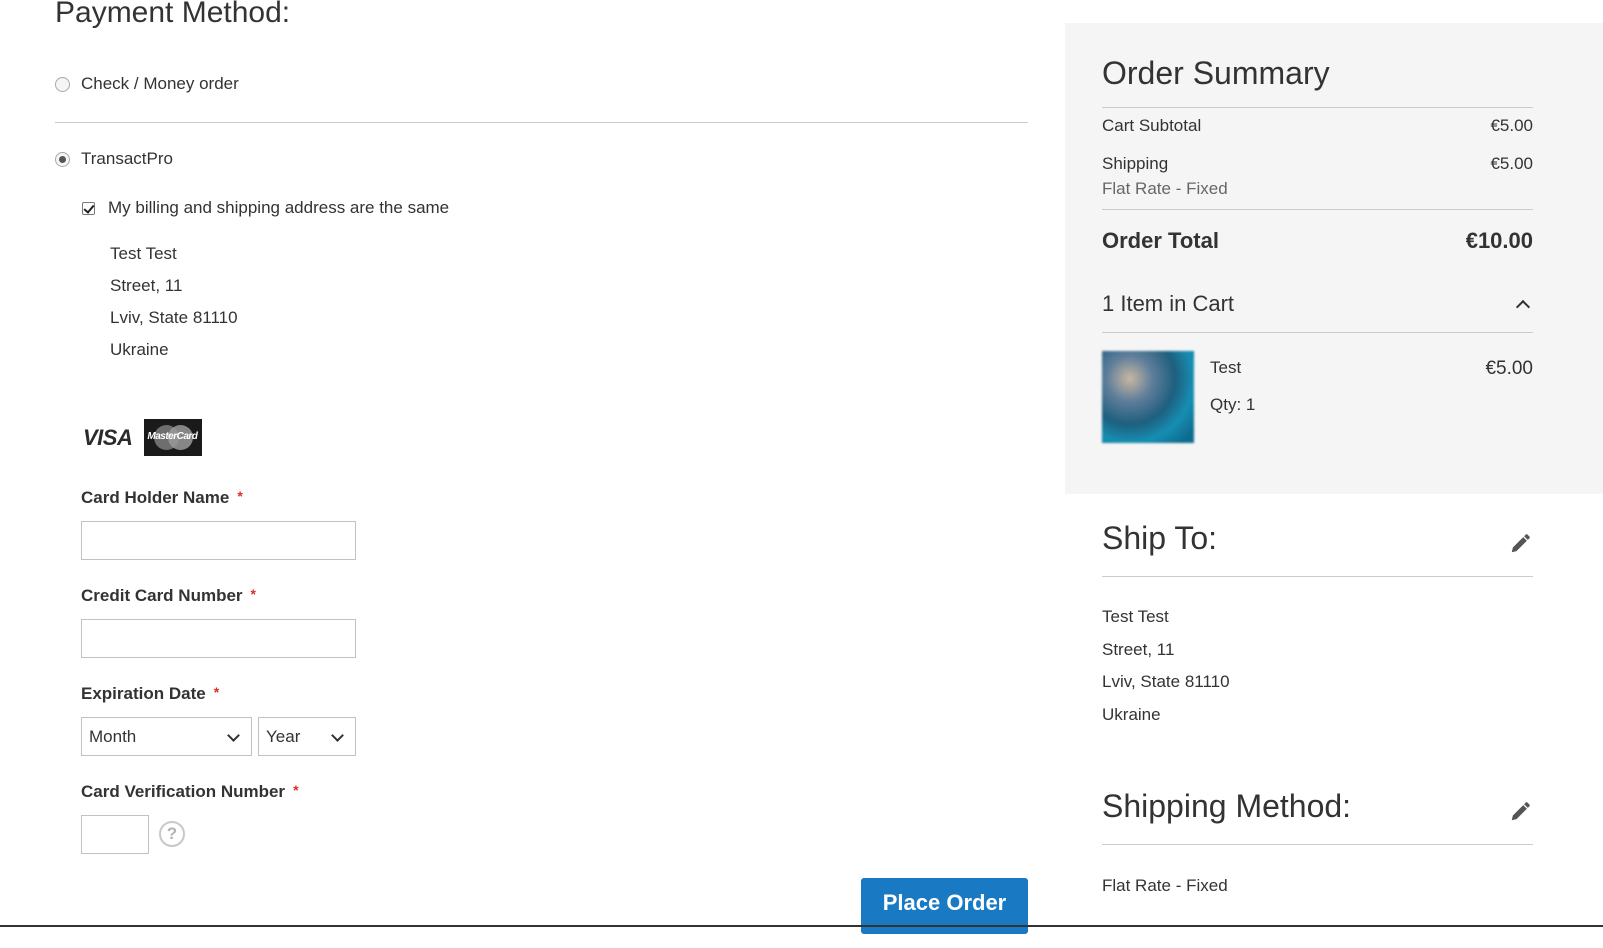 The width and height of the screenshot is (1603, 948). I want to click on ship-name: Test Test, so click(1135, 616).